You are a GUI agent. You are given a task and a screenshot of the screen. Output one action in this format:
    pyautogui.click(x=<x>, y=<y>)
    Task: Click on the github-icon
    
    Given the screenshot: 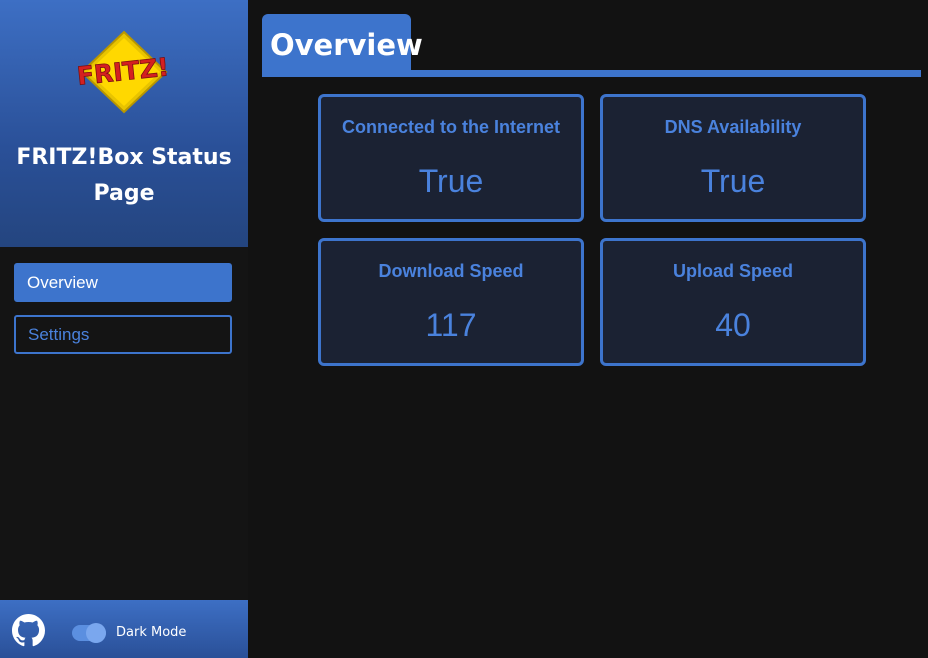 What is the action you would take?
    pyautogui.click(x=28, y=630)
    